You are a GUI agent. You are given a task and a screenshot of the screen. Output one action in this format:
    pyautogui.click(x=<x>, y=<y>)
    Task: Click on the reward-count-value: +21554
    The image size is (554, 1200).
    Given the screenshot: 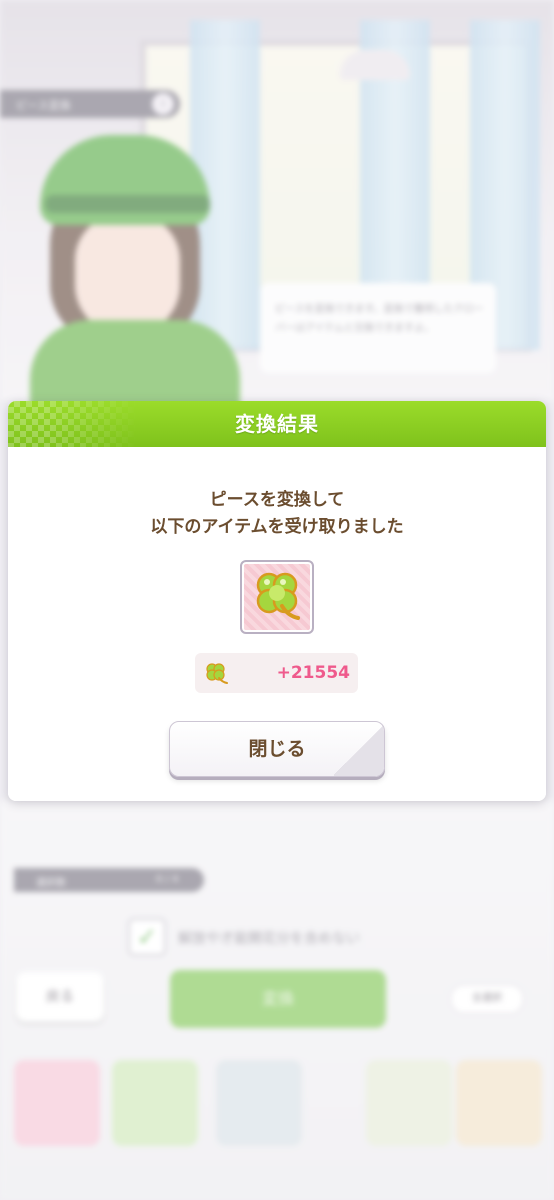 What is the action you would take?
    pyautogui.click(x=313, y=673)
    